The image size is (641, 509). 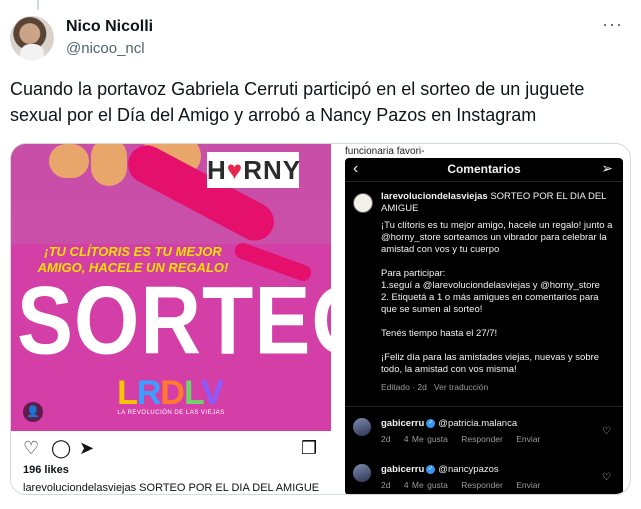 What do you see at coordinates (171, 413) in the screenshot?
I see `logo-subtitle: LA REVOLUCIÓN DE LAS VIEJAS` at bounding box center [171, 413].